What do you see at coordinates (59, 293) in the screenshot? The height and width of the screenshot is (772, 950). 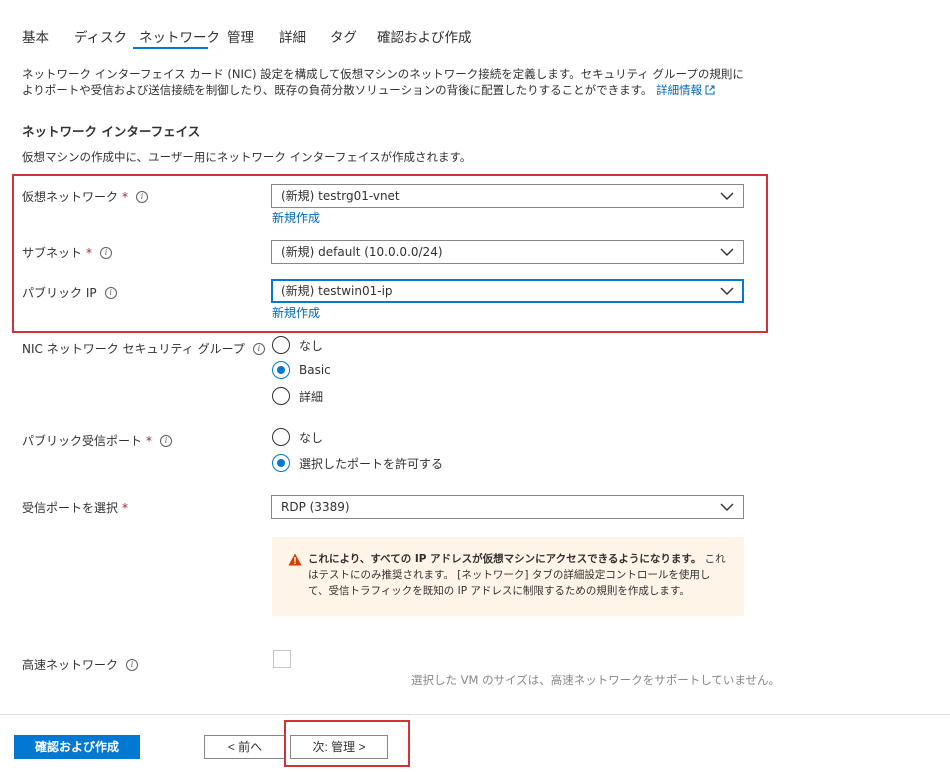 I see `public-ip-label-text: パブリック IP` at bounding box center [59, 293].